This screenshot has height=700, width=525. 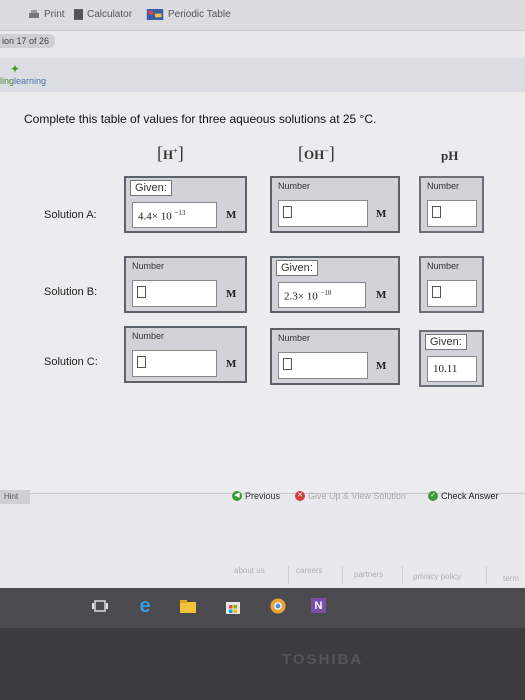 What do you see at coordinates (309, 570) in the screenshot?
I see `footer-link-careers: careers` at bounding box center [309, 570].